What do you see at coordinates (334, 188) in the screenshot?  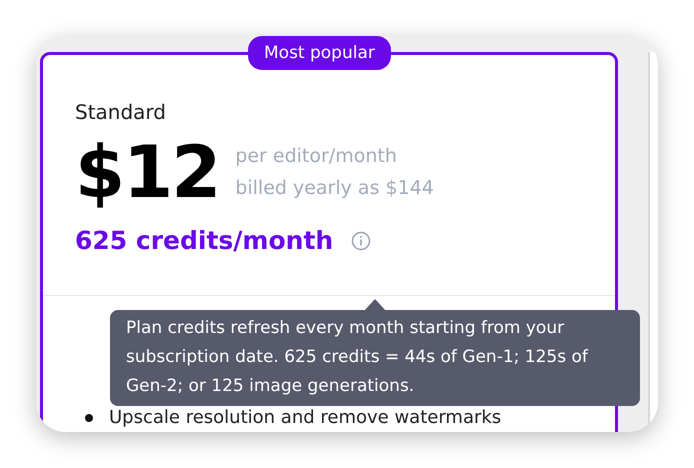 I see `billing-note: billed yearly as $144` at bounding box center [334, 188].